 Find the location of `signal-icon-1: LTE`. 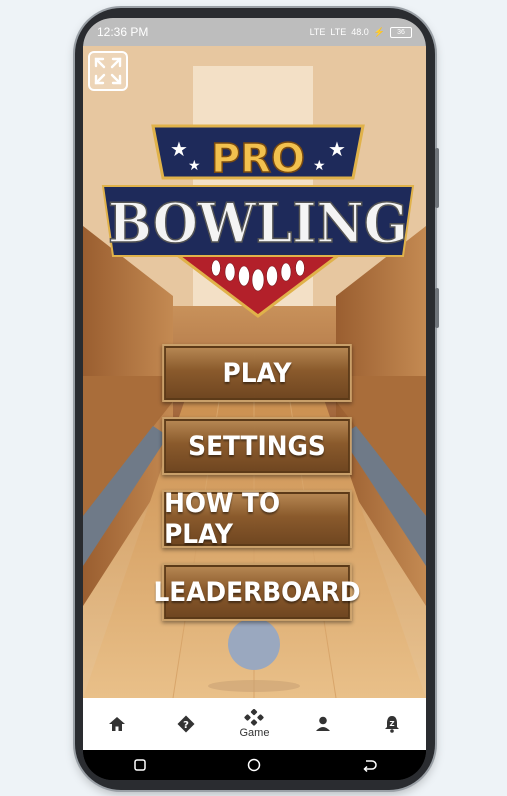

signal-icon-1: LTE is located at coordinates (317, 32).